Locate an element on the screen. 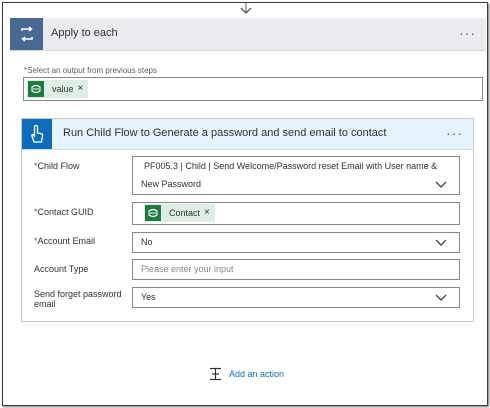 This screenshot has height=408, width=490. contact-guid-input: Contact × is located at coordinates (296, 213).